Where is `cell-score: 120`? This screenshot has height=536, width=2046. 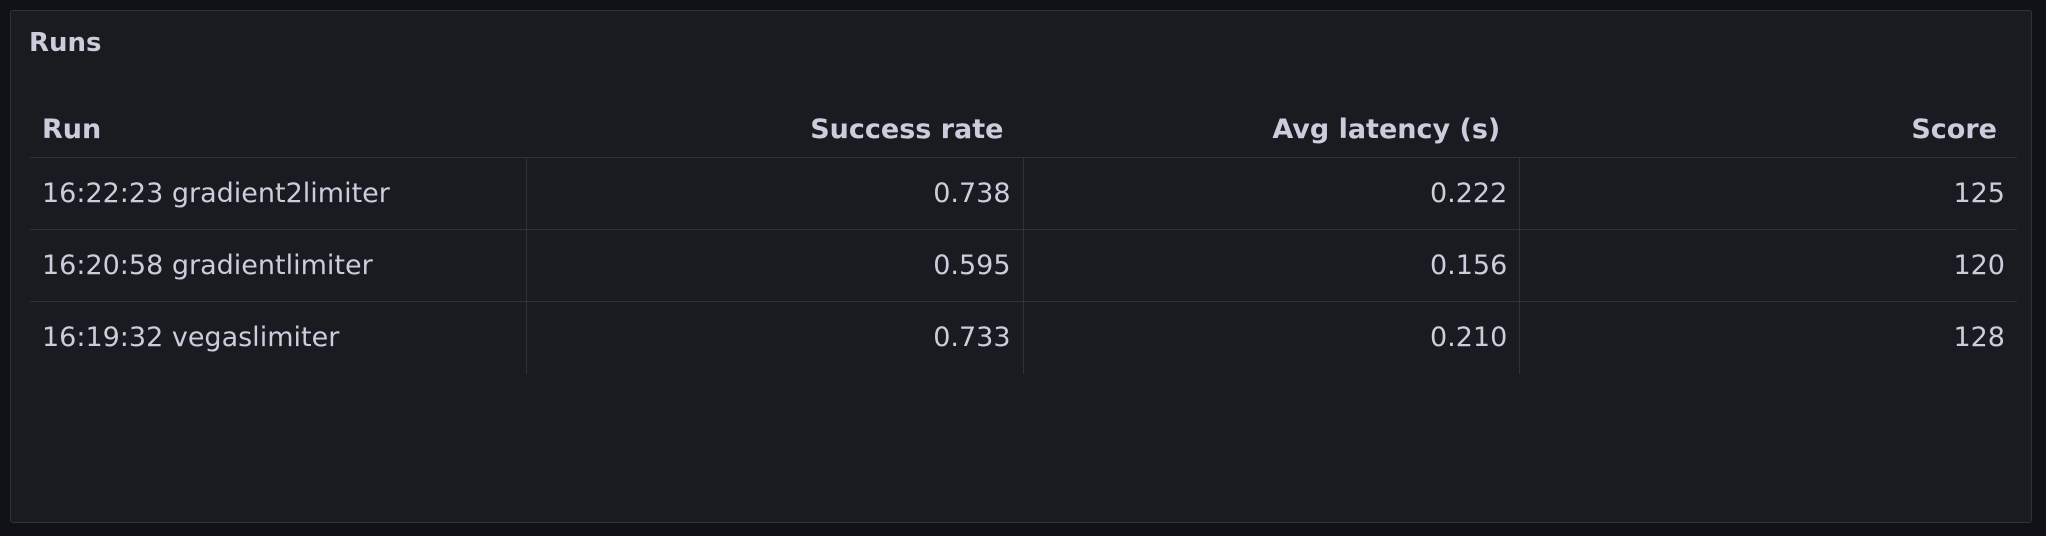 cell-score: 120 is located at coordinates (1979, 265).